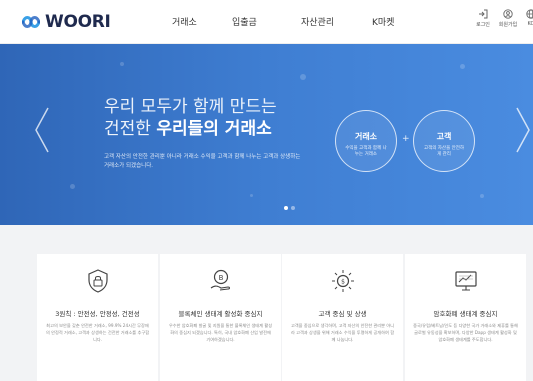 This screenshot has width=533, height=381. I want to click on customer-circle: 고객 고객의 자산을 안전하게 관리, so click(444, 141).